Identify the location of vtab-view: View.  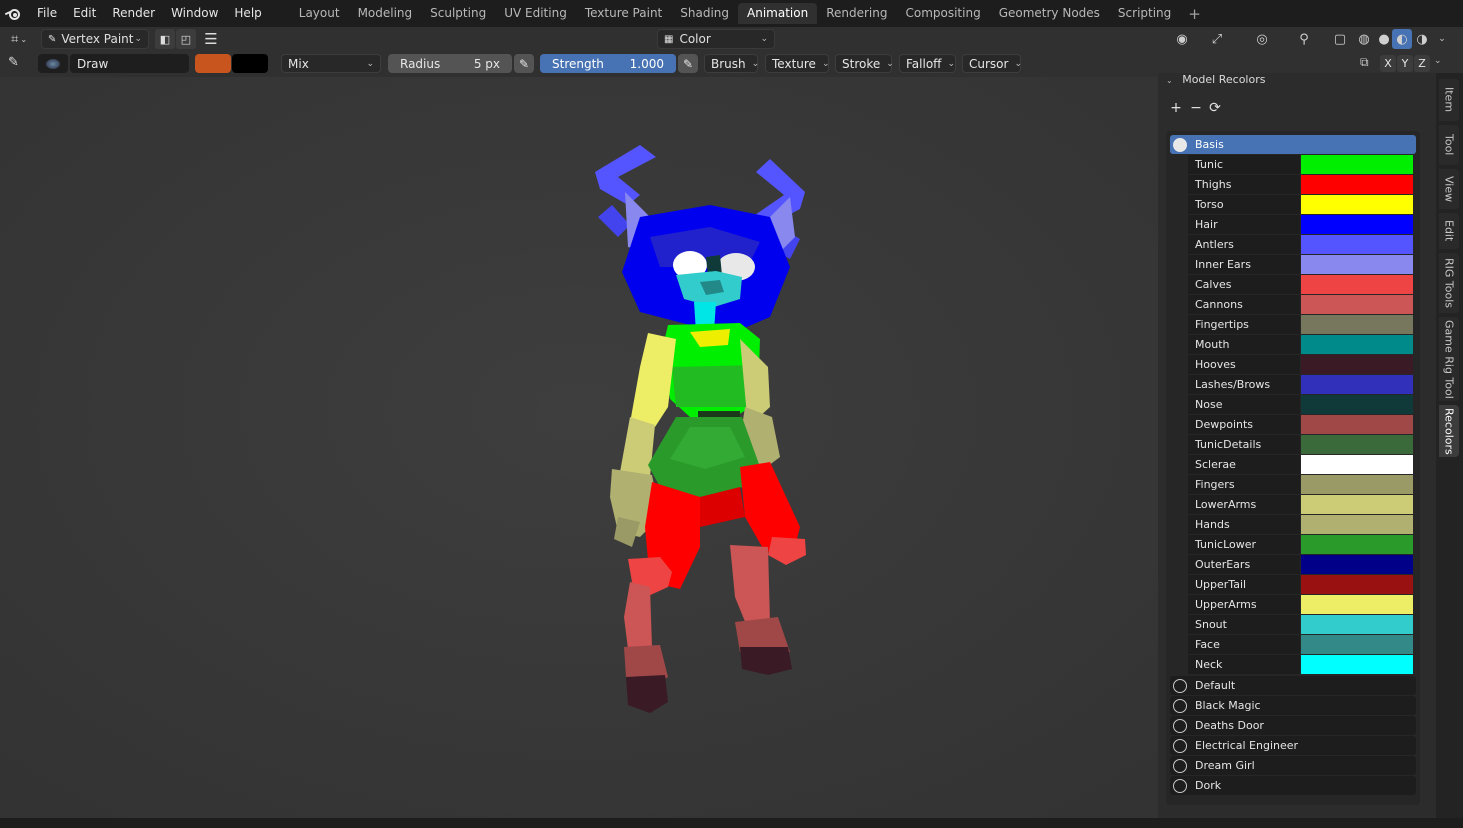
(1449, 189).